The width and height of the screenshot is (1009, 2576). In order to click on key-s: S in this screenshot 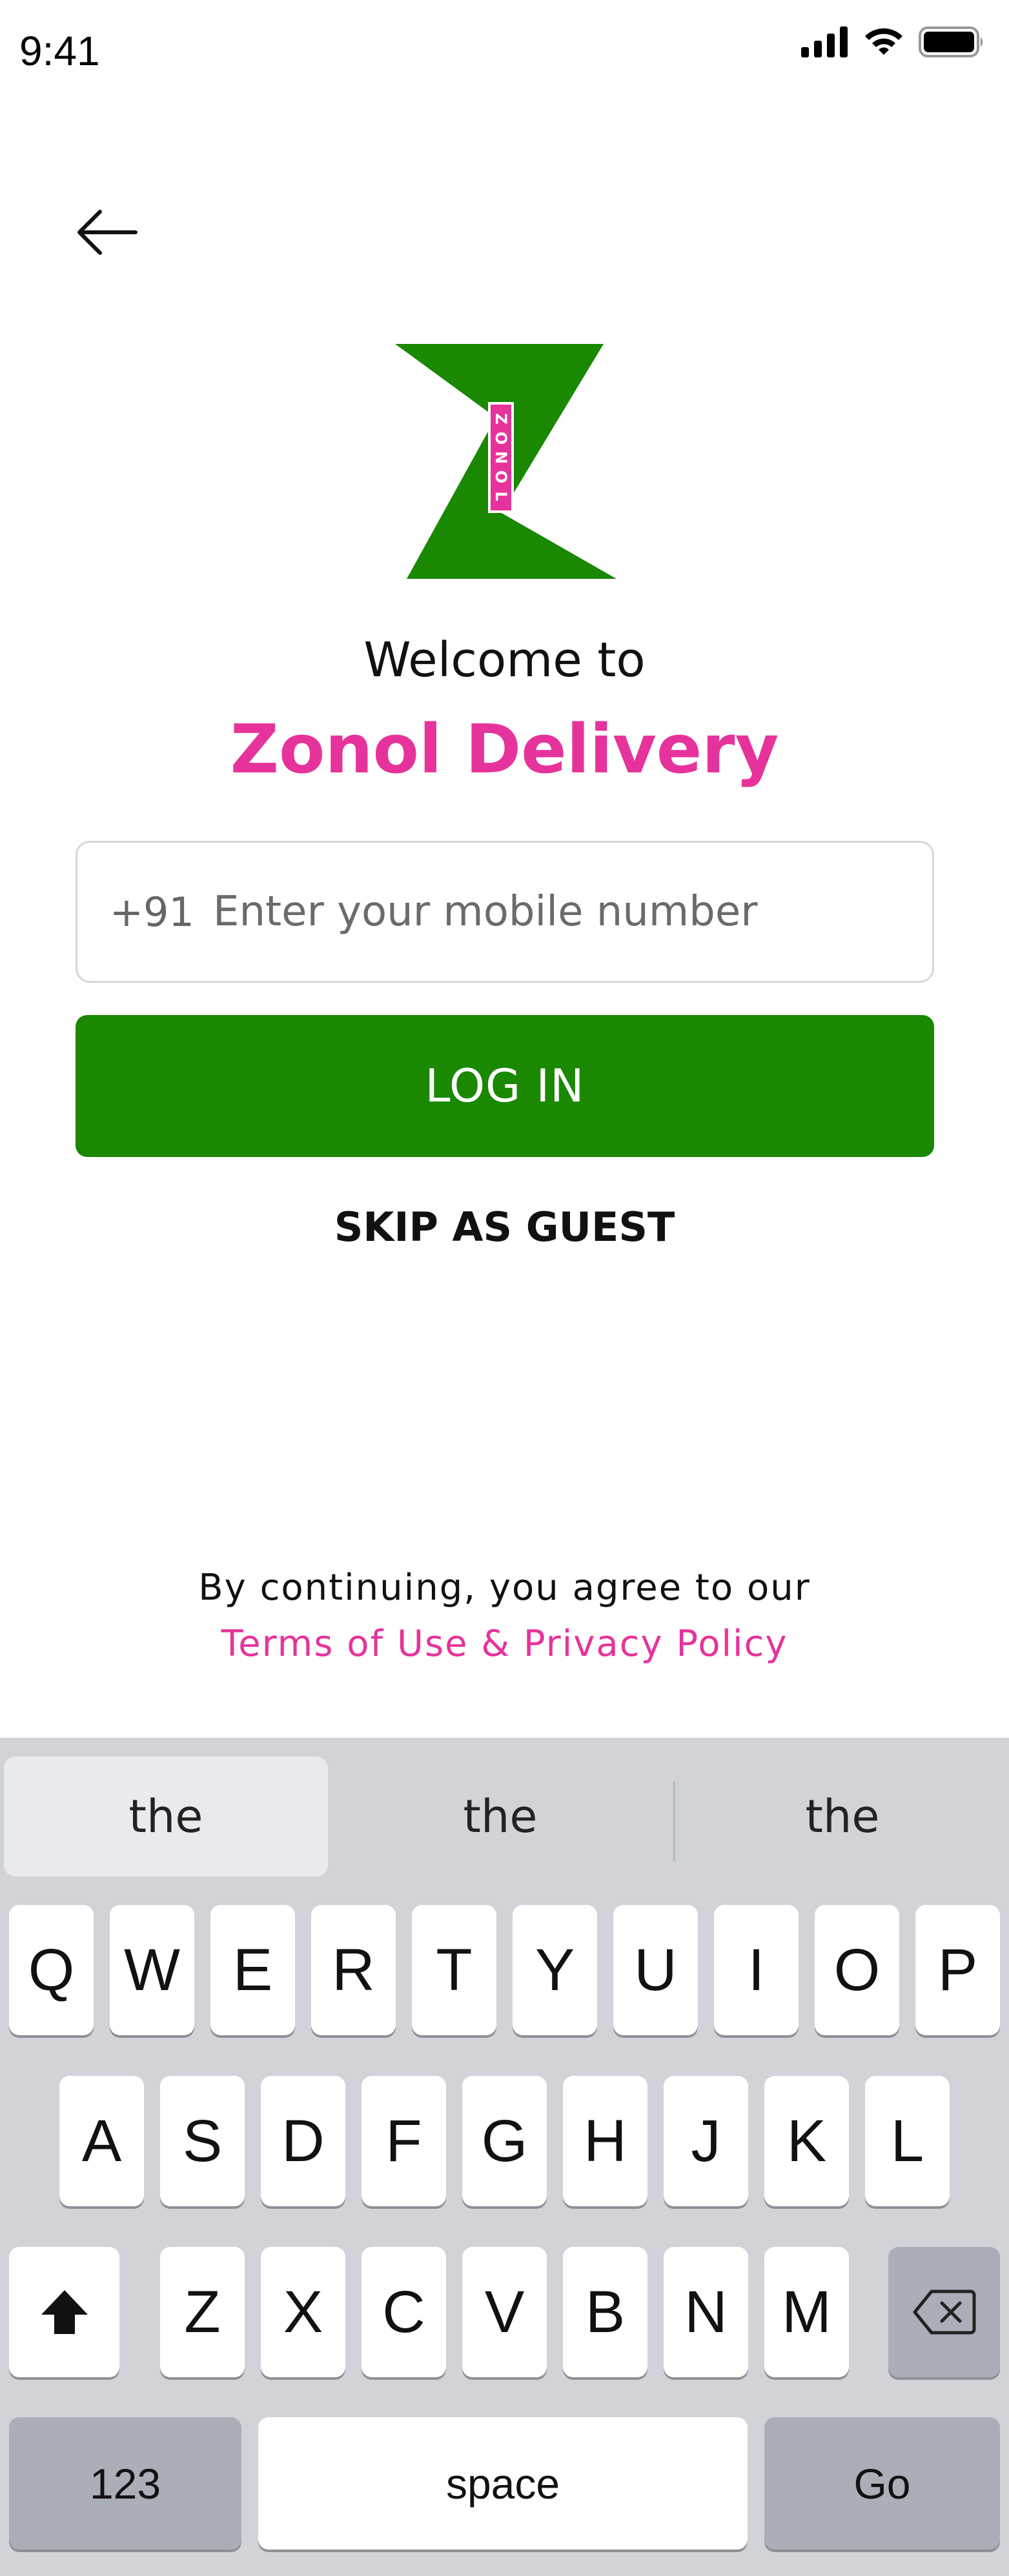, I will do `click(202, 2141)`.